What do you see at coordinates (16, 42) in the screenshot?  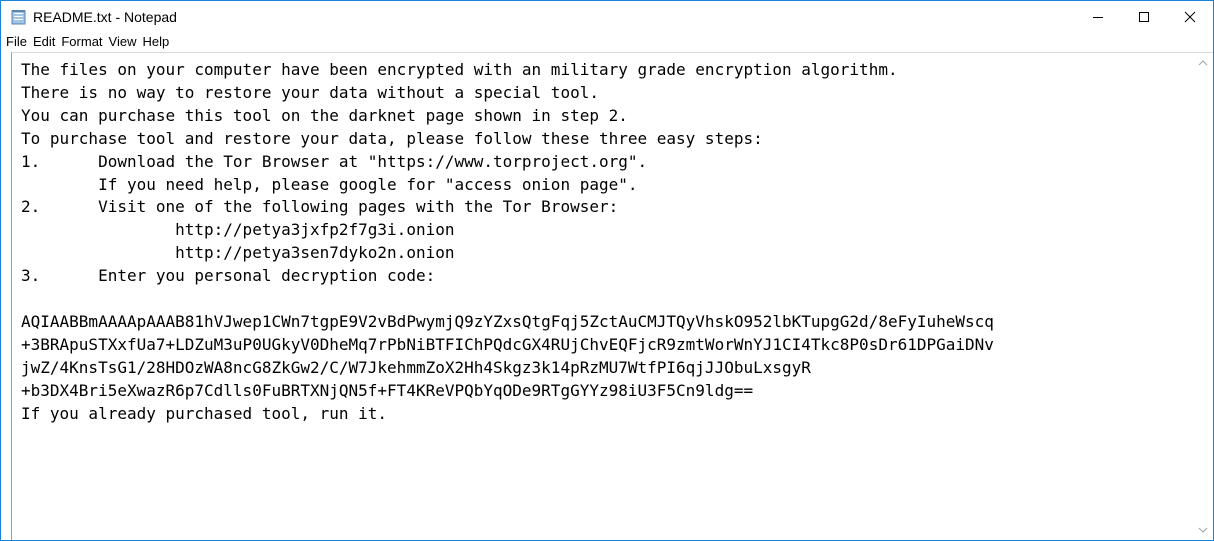 I see `menu-file: File` at bounding box center [16, 42].